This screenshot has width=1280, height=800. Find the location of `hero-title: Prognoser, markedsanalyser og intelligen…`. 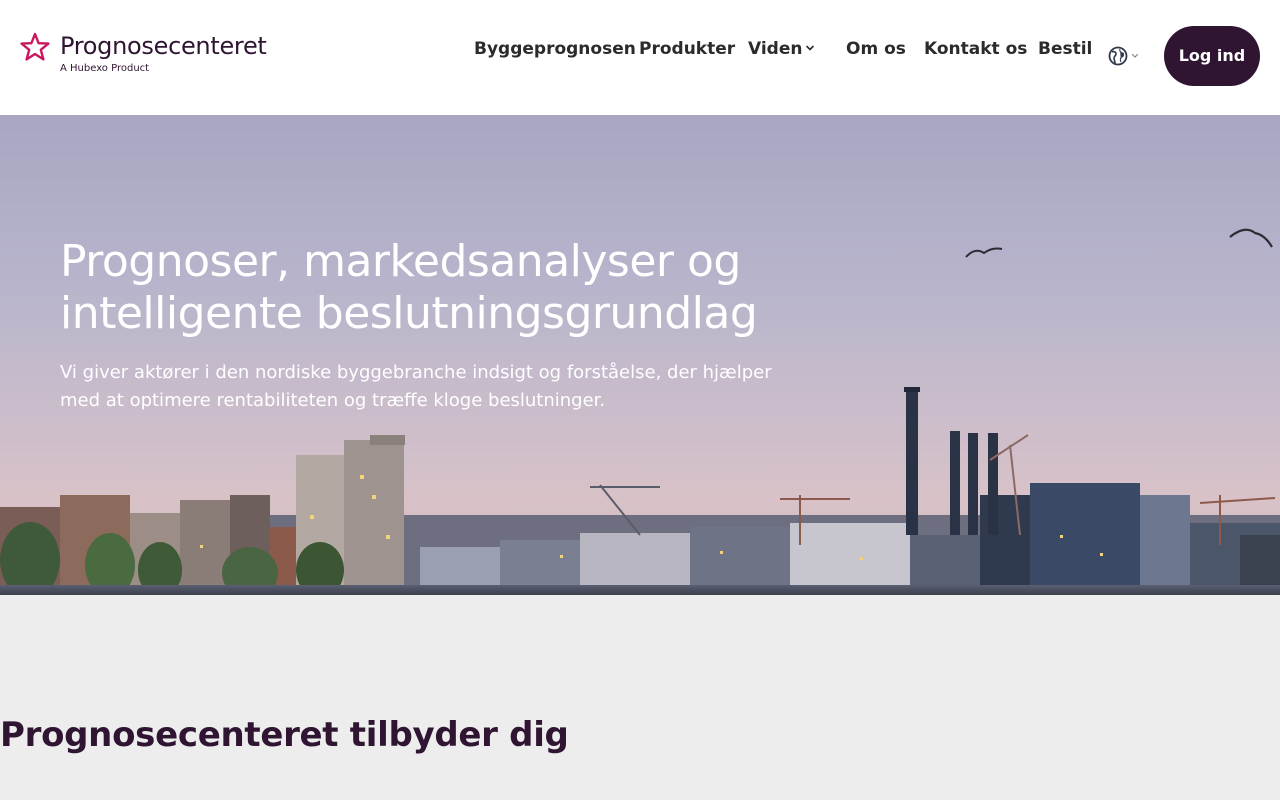

hero-title: Prognoser, markedsanalyser og intelligen… is located at coordinates (409, 287).